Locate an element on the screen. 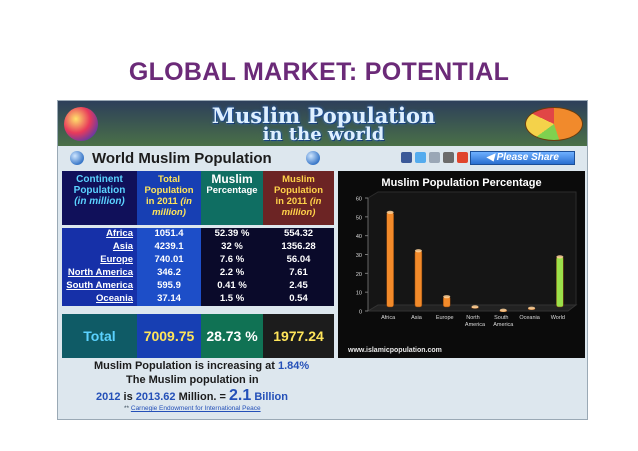 This screenshot has width=638, height=451. x-tick-label: North is located at coordinates (472, 318).